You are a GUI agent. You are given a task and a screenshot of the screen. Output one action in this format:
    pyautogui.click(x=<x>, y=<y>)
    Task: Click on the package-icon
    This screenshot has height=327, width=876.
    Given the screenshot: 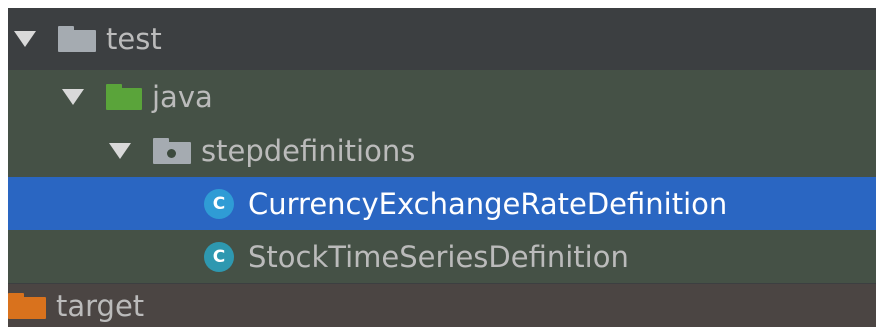 What is the action you would take?
    pyautogui.click(x=172, y=150)
    